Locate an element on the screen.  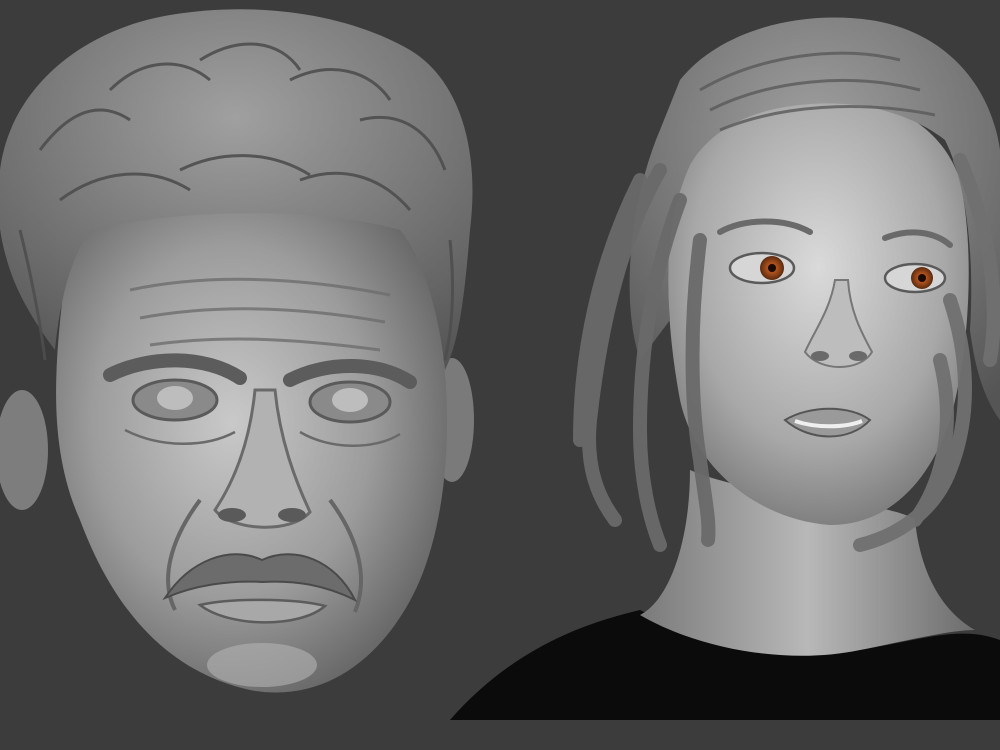
male-eyeball-right is located at coordinates (350, 400).